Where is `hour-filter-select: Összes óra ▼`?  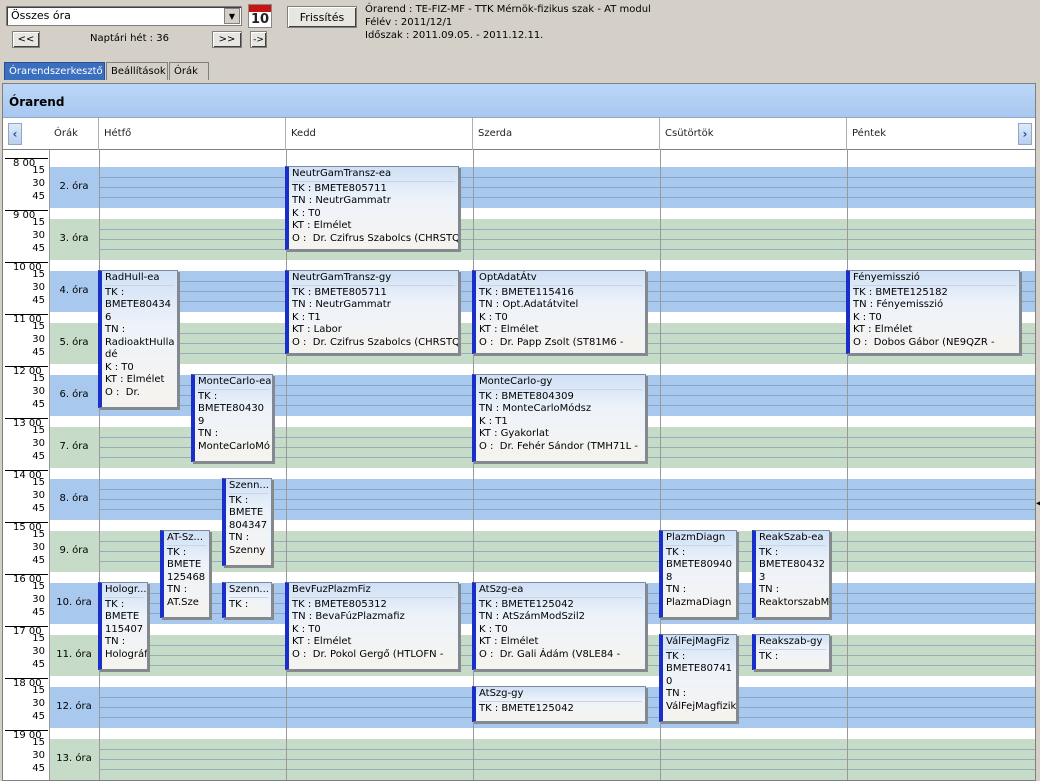
hour-filter-select: Összes óra ▼ is located at coordinates (124, 16).